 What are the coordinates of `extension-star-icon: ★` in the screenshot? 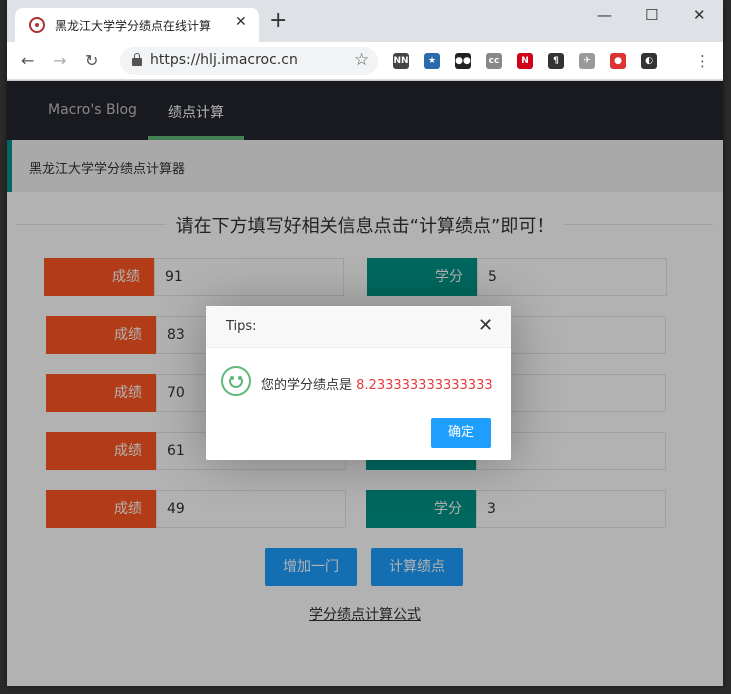 It's located at (432, 61).